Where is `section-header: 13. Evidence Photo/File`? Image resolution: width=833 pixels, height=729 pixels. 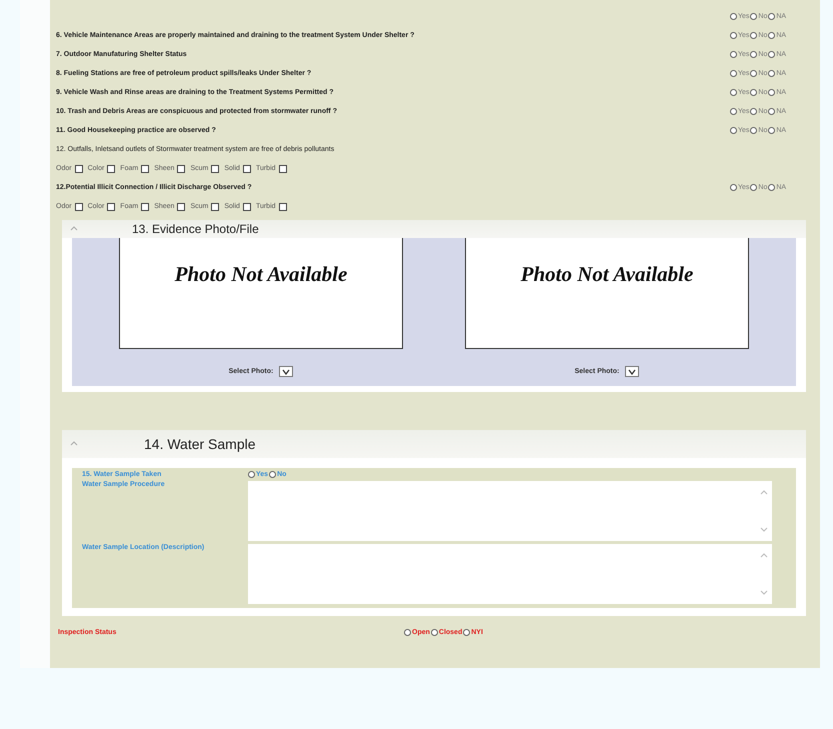
section-header: 13. Evidence Photo/File is located at coordinates (434, 229).